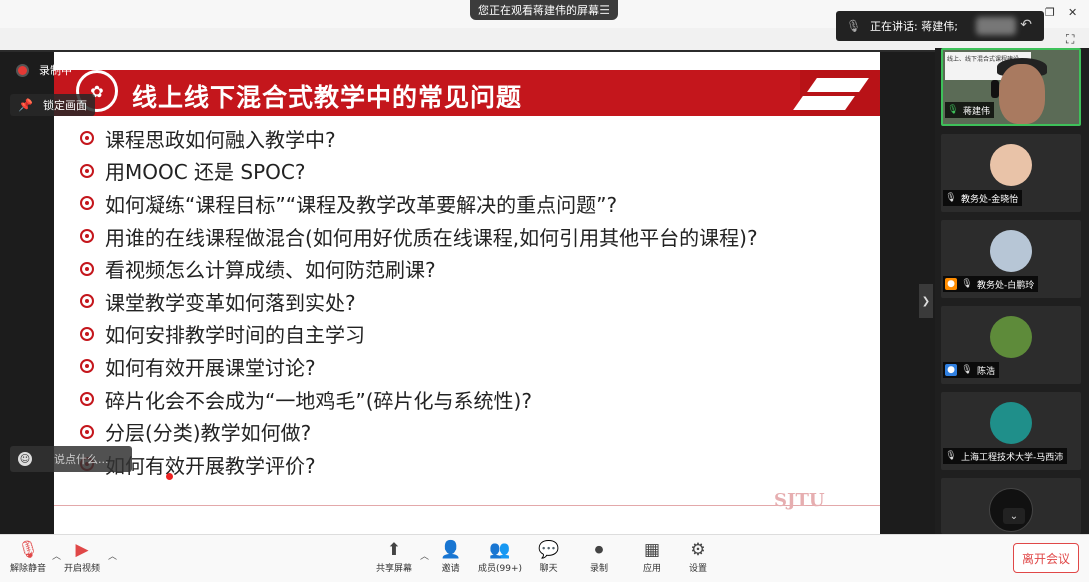  I want to click on participant-tile: 🎙 教务处-金晓怡, so click(1011, 173).